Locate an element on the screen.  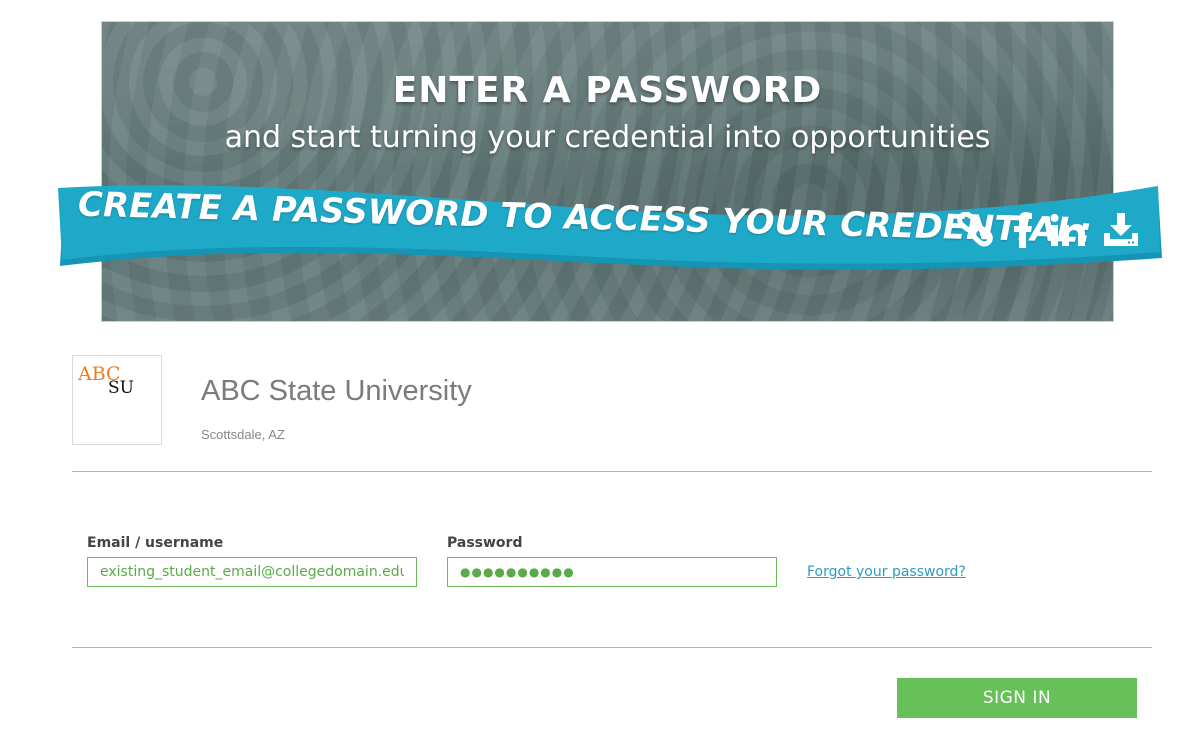
school-location: Scottsdale, AZ is located at coordinates (243, 434).